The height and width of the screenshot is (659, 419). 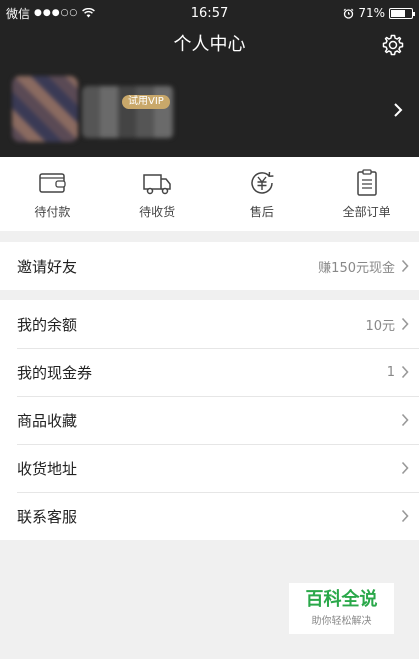 What do you see at coordinates (47, 266) in the screenshot?
I see `row-label: 邀请好友` at bounding box center [47, 266].